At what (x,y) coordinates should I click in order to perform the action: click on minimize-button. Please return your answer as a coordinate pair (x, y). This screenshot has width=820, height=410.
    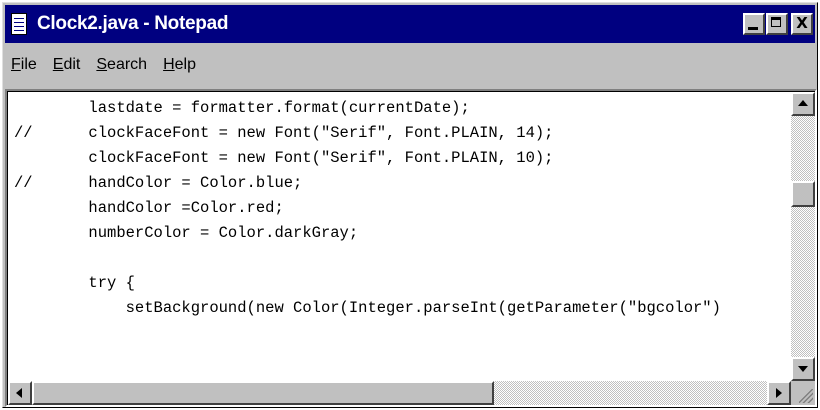
    Looking at the image, I should click on (754, 24).